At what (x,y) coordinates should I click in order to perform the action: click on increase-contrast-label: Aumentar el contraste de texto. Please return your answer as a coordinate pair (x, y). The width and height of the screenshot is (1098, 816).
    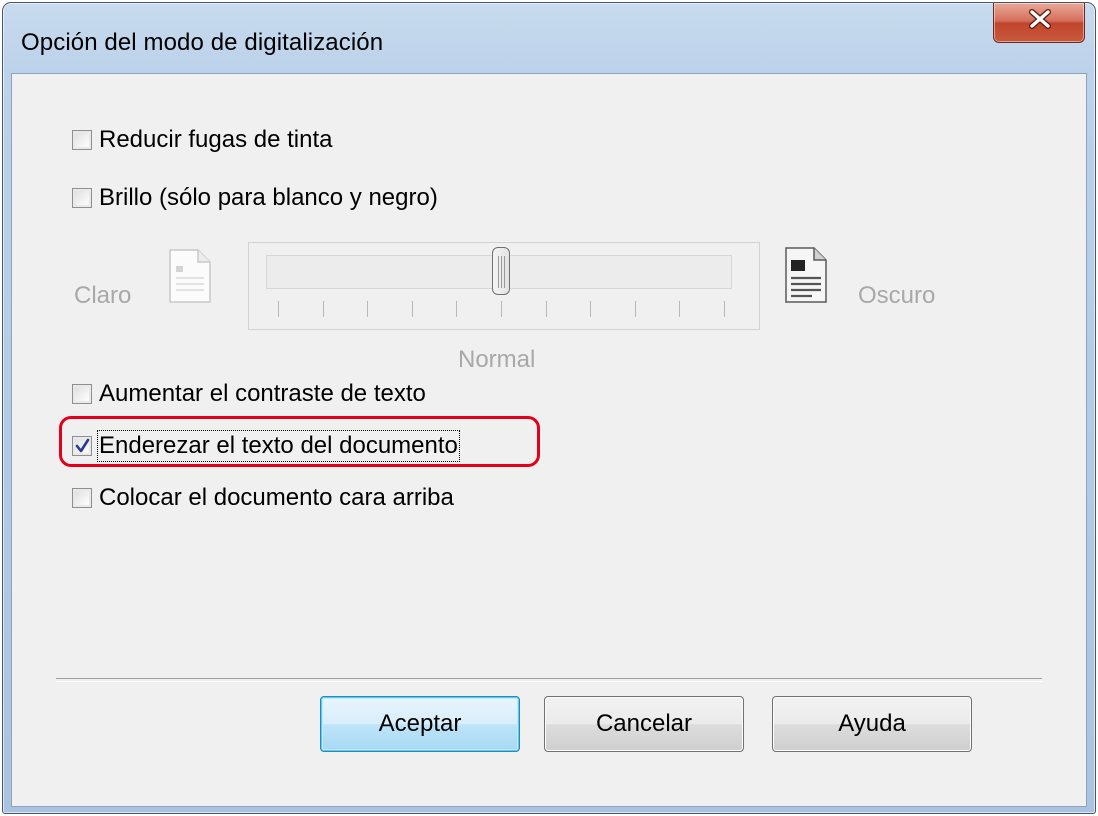
    Looking at the image, I should click on (262, 393).